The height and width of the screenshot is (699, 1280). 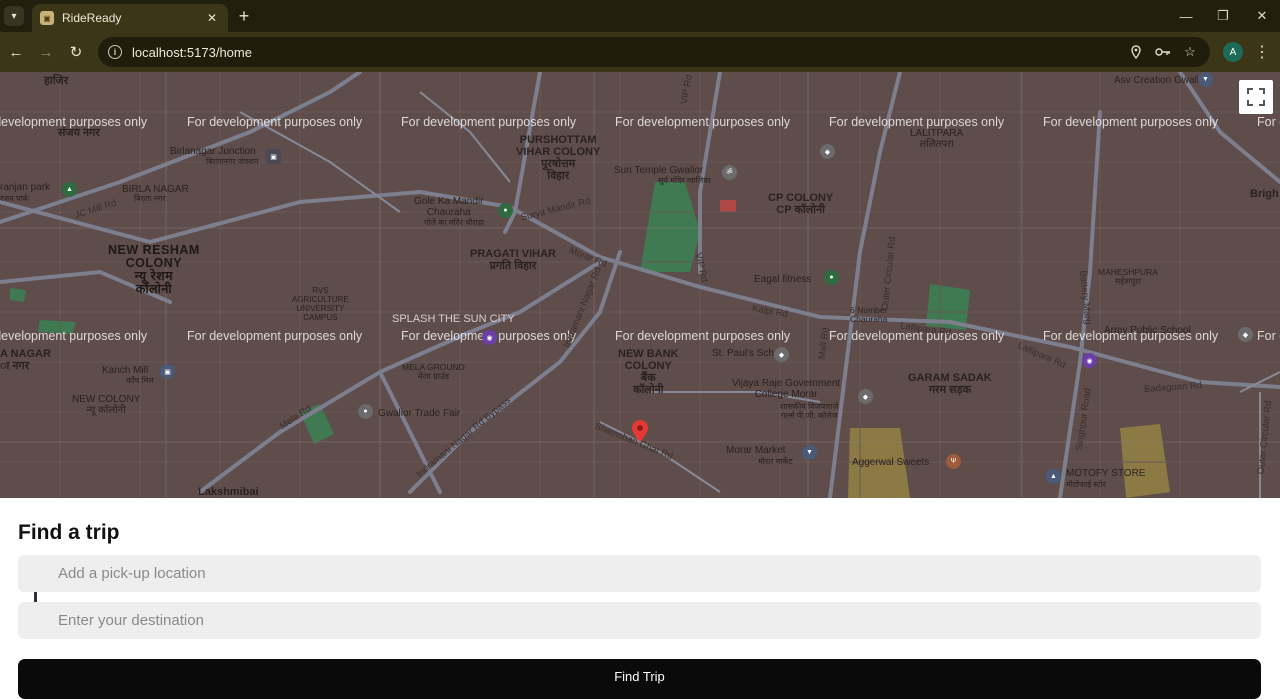 What do you see at coordinates (115, 52) in the screenshot?
I see `site-info-icon: i` at bounding box center [115, 52].